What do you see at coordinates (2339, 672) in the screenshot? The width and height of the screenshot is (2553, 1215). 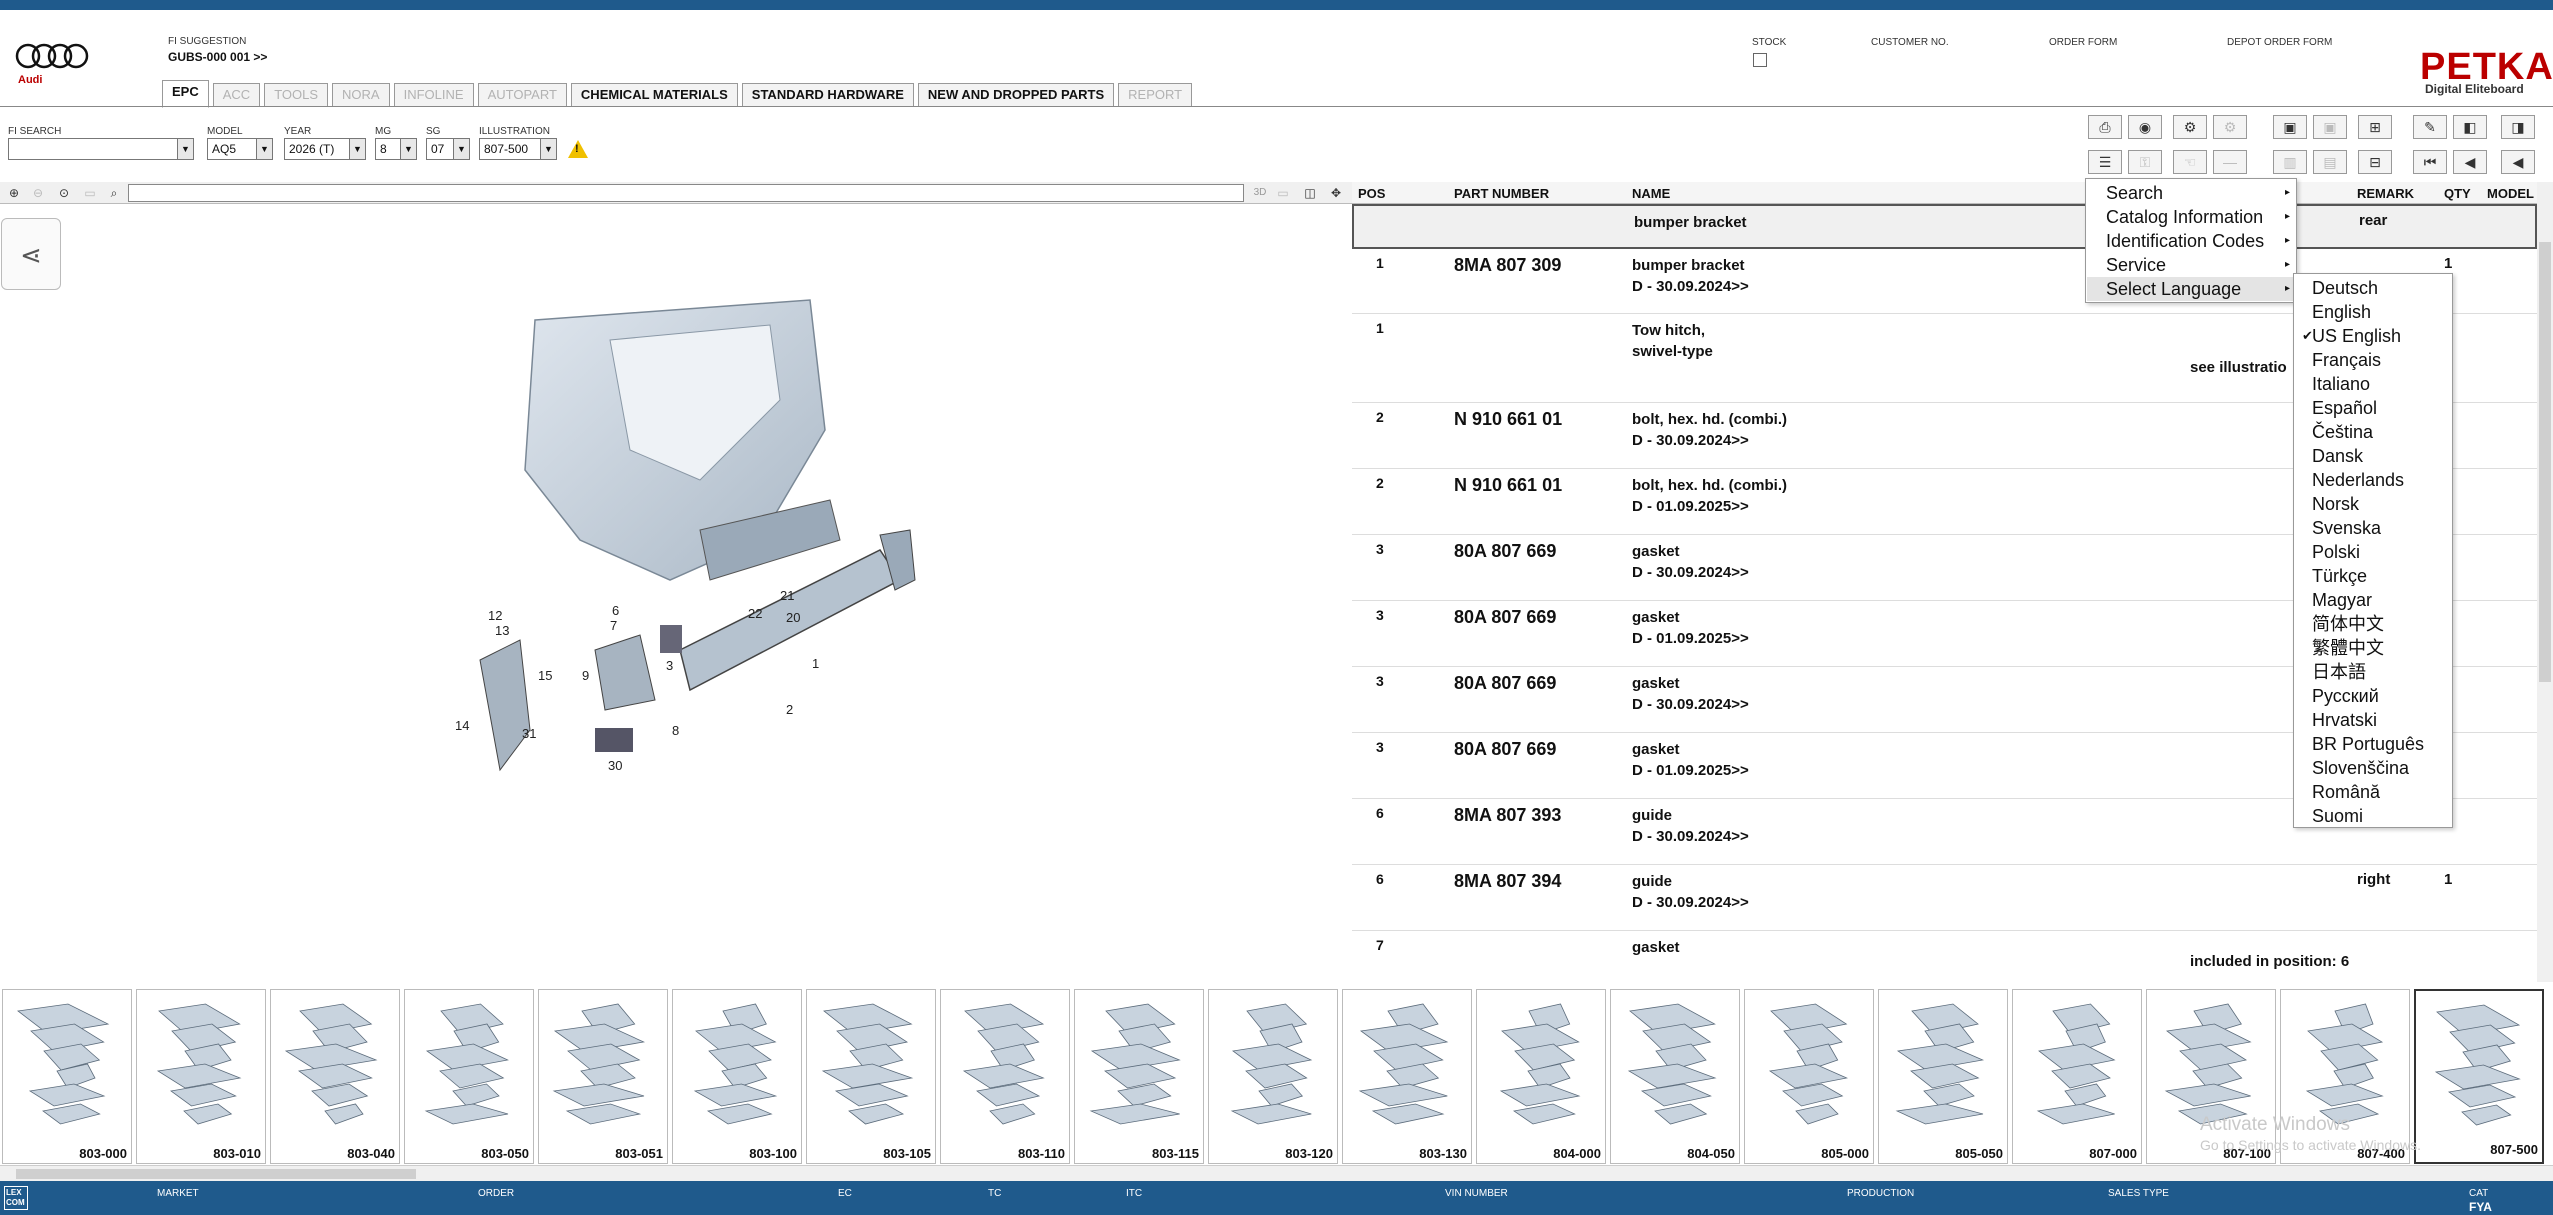 I see `language-item: 日本語` at bounding box center [2339, 672].